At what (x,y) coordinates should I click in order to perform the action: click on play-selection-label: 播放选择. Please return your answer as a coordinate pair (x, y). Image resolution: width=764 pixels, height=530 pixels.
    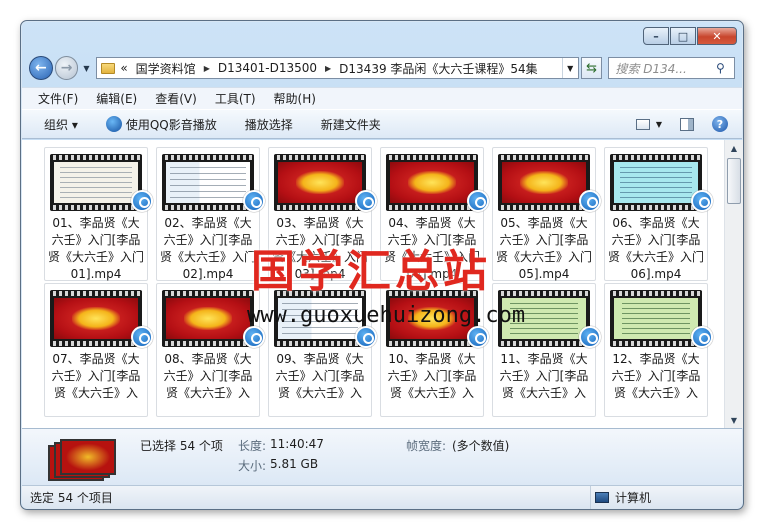
    Looking at the image, I should click on (268, 124).